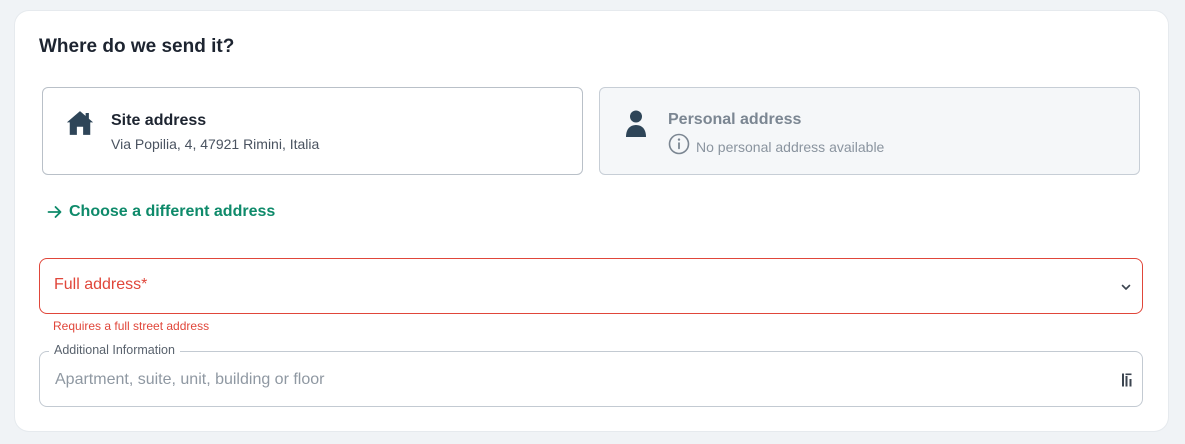 This screenshot has width=1185, height=444. I want to click on personal-address-title: Personal address, so click(735, 119).